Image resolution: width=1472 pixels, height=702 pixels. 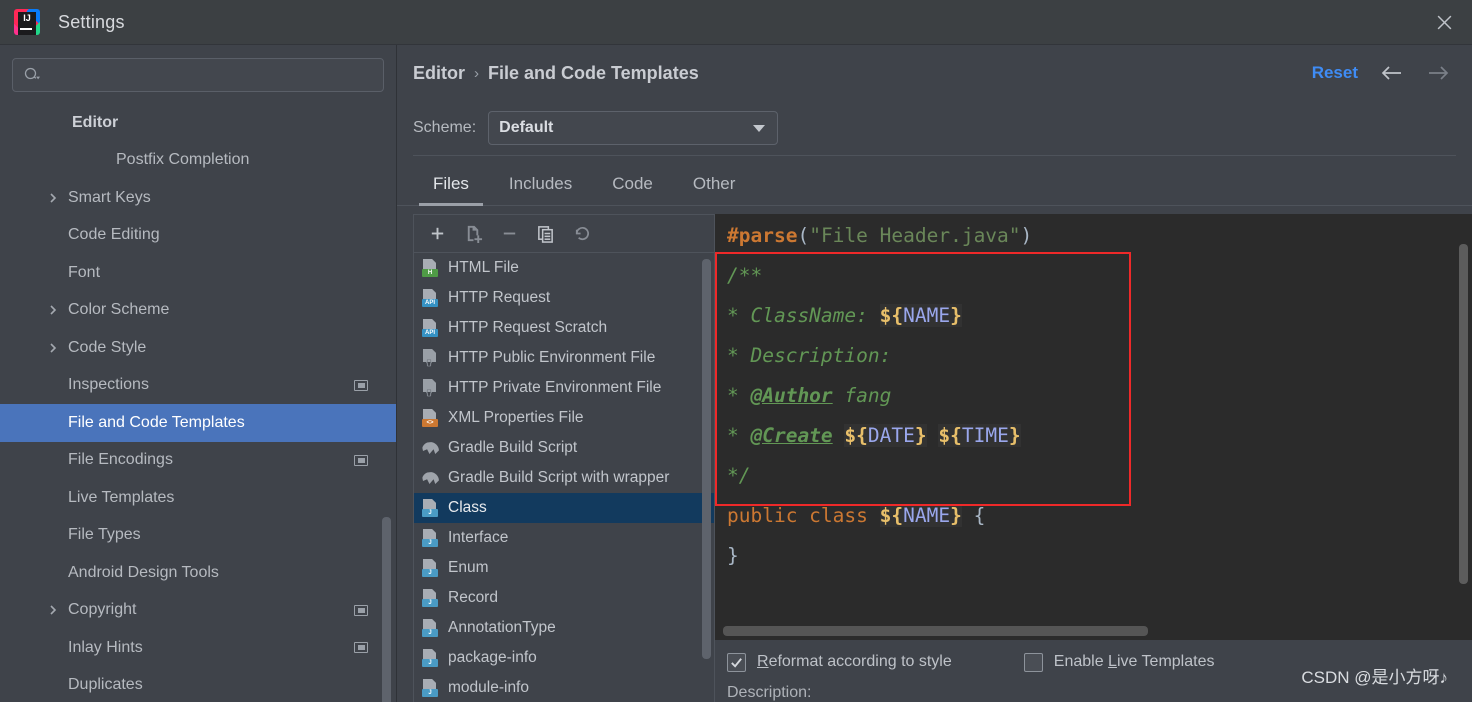 What do you see at coordinates (488, 687) in the screenshot?
I see `template-item-label: module-info` at bounding box center [488, 687].